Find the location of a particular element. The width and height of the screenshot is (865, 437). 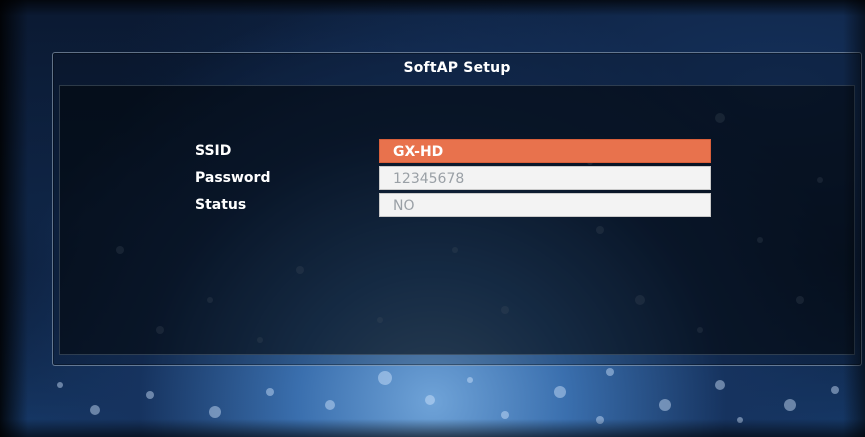

status-label: Status is located at coordinates (221, 205).